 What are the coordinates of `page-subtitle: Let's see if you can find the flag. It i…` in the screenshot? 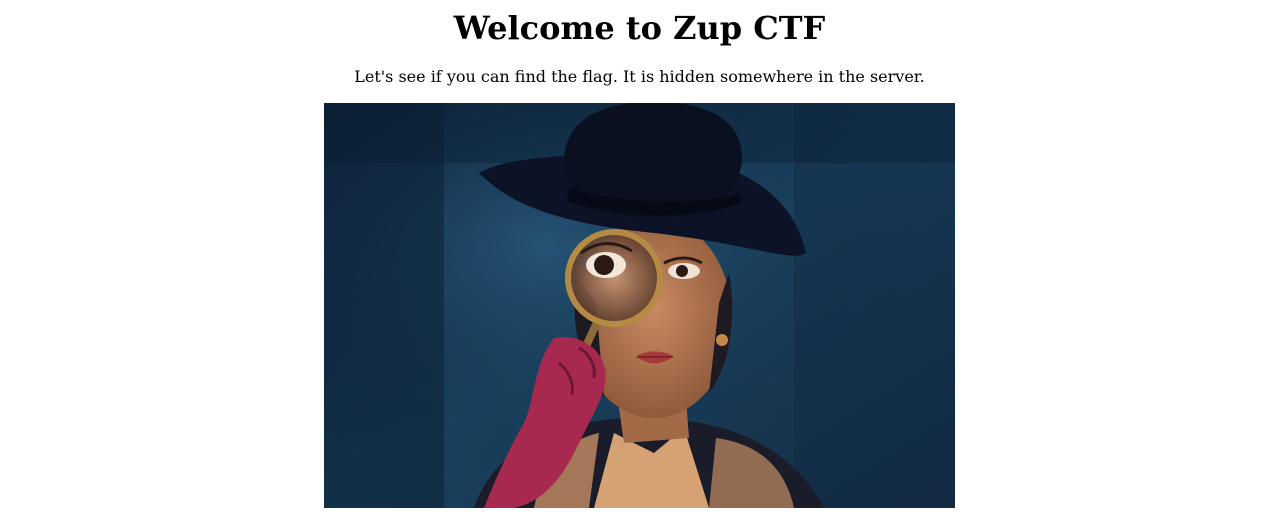 It's located at (639, 76).